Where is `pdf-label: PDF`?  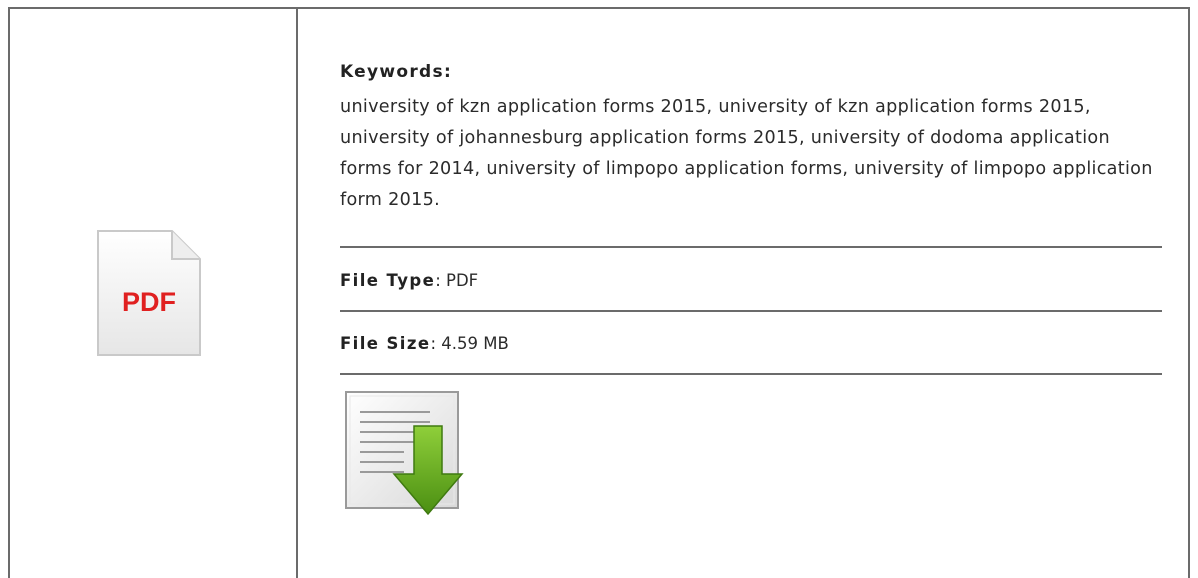
pdf-label: PDF is located at coordinates (149, 302).